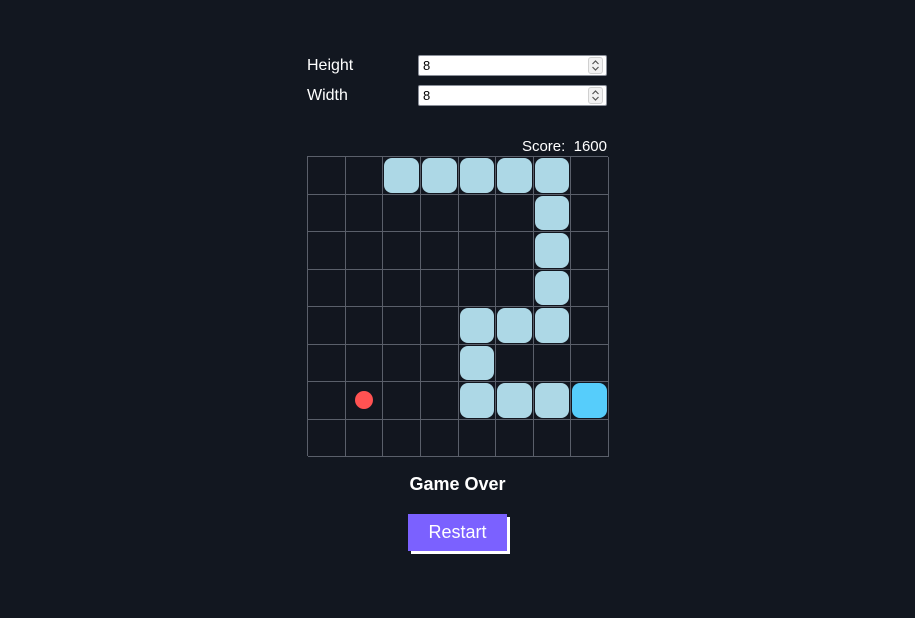 The width and height of the screenshot is (915, 618). I want to click on width-setting: Width 8, so click(457, 96).